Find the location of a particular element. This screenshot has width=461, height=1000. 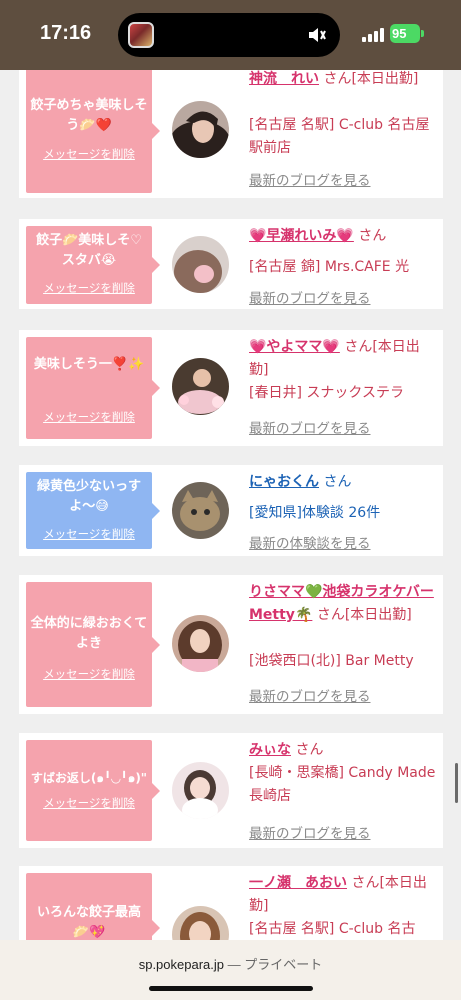

browser-address-bar: sp.pokepara.jp — プライベート is located at coordinates (230, 970).